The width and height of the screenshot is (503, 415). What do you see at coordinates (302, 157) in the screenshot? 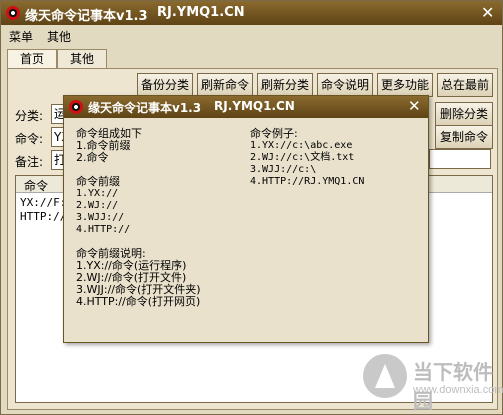
I see `example-line: 2.WJ://c:\文档.txt` at bounding box center [302, 157].